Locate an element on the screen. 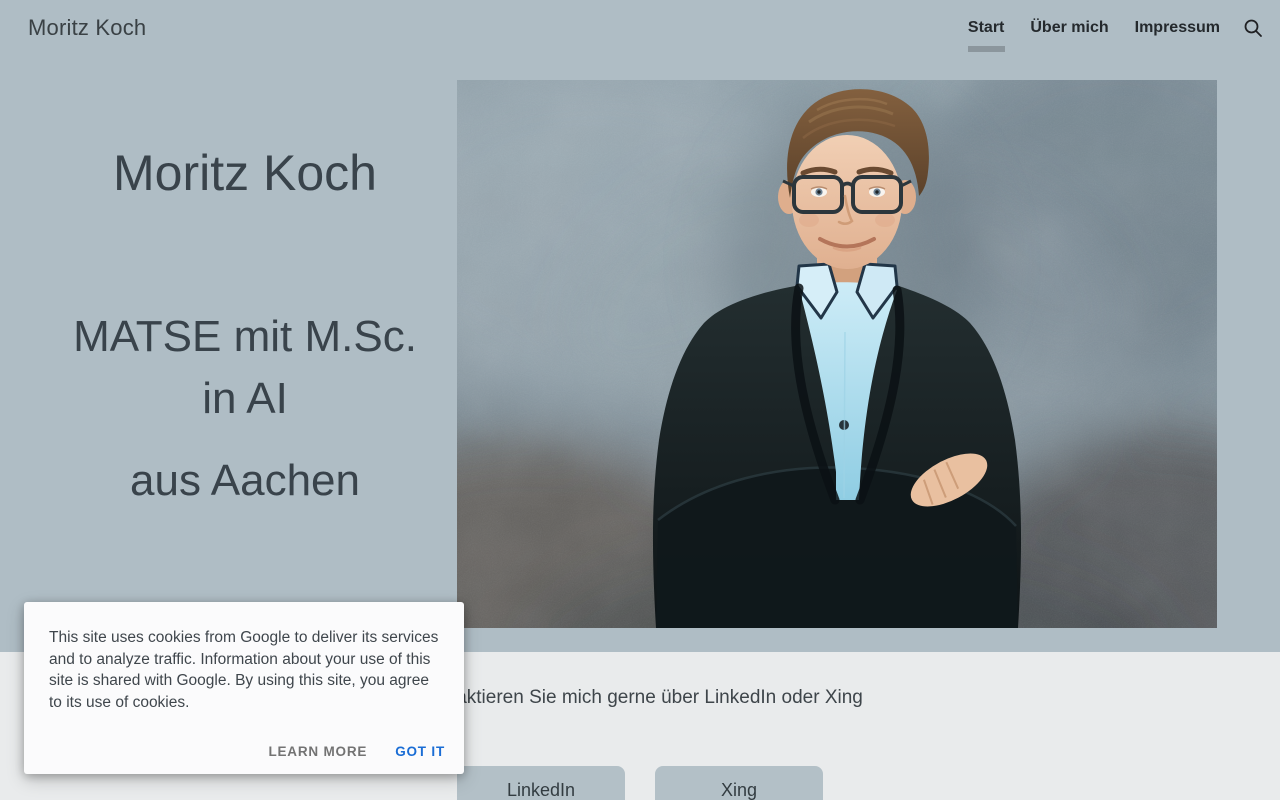  nav-item-impressum-label: Impressum is located at coordinates (1177, 27).